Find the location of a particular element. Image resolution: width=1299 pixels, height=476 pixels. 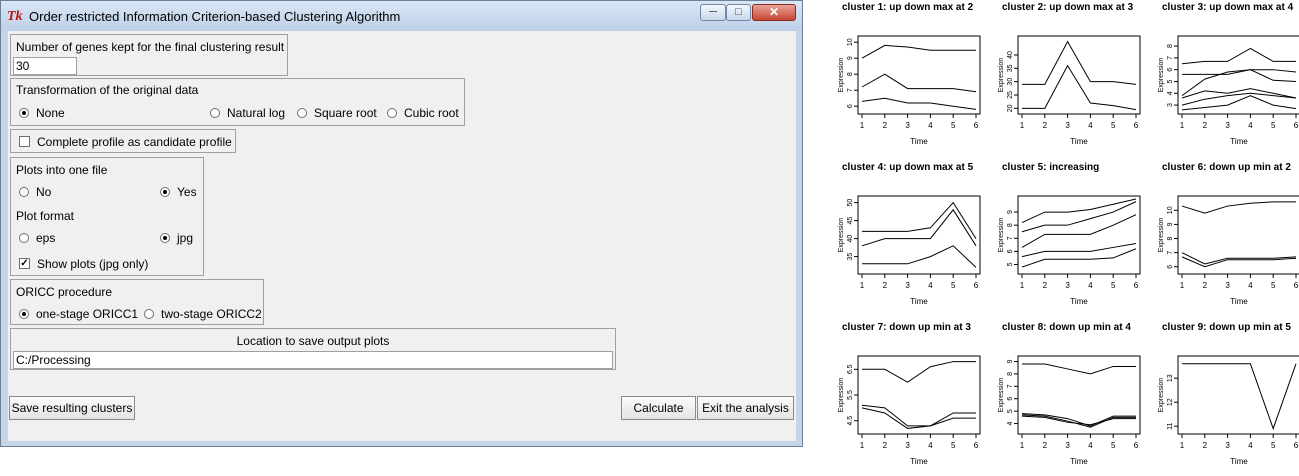

minimize-icon: ─ is located at coordinates (713, 12).